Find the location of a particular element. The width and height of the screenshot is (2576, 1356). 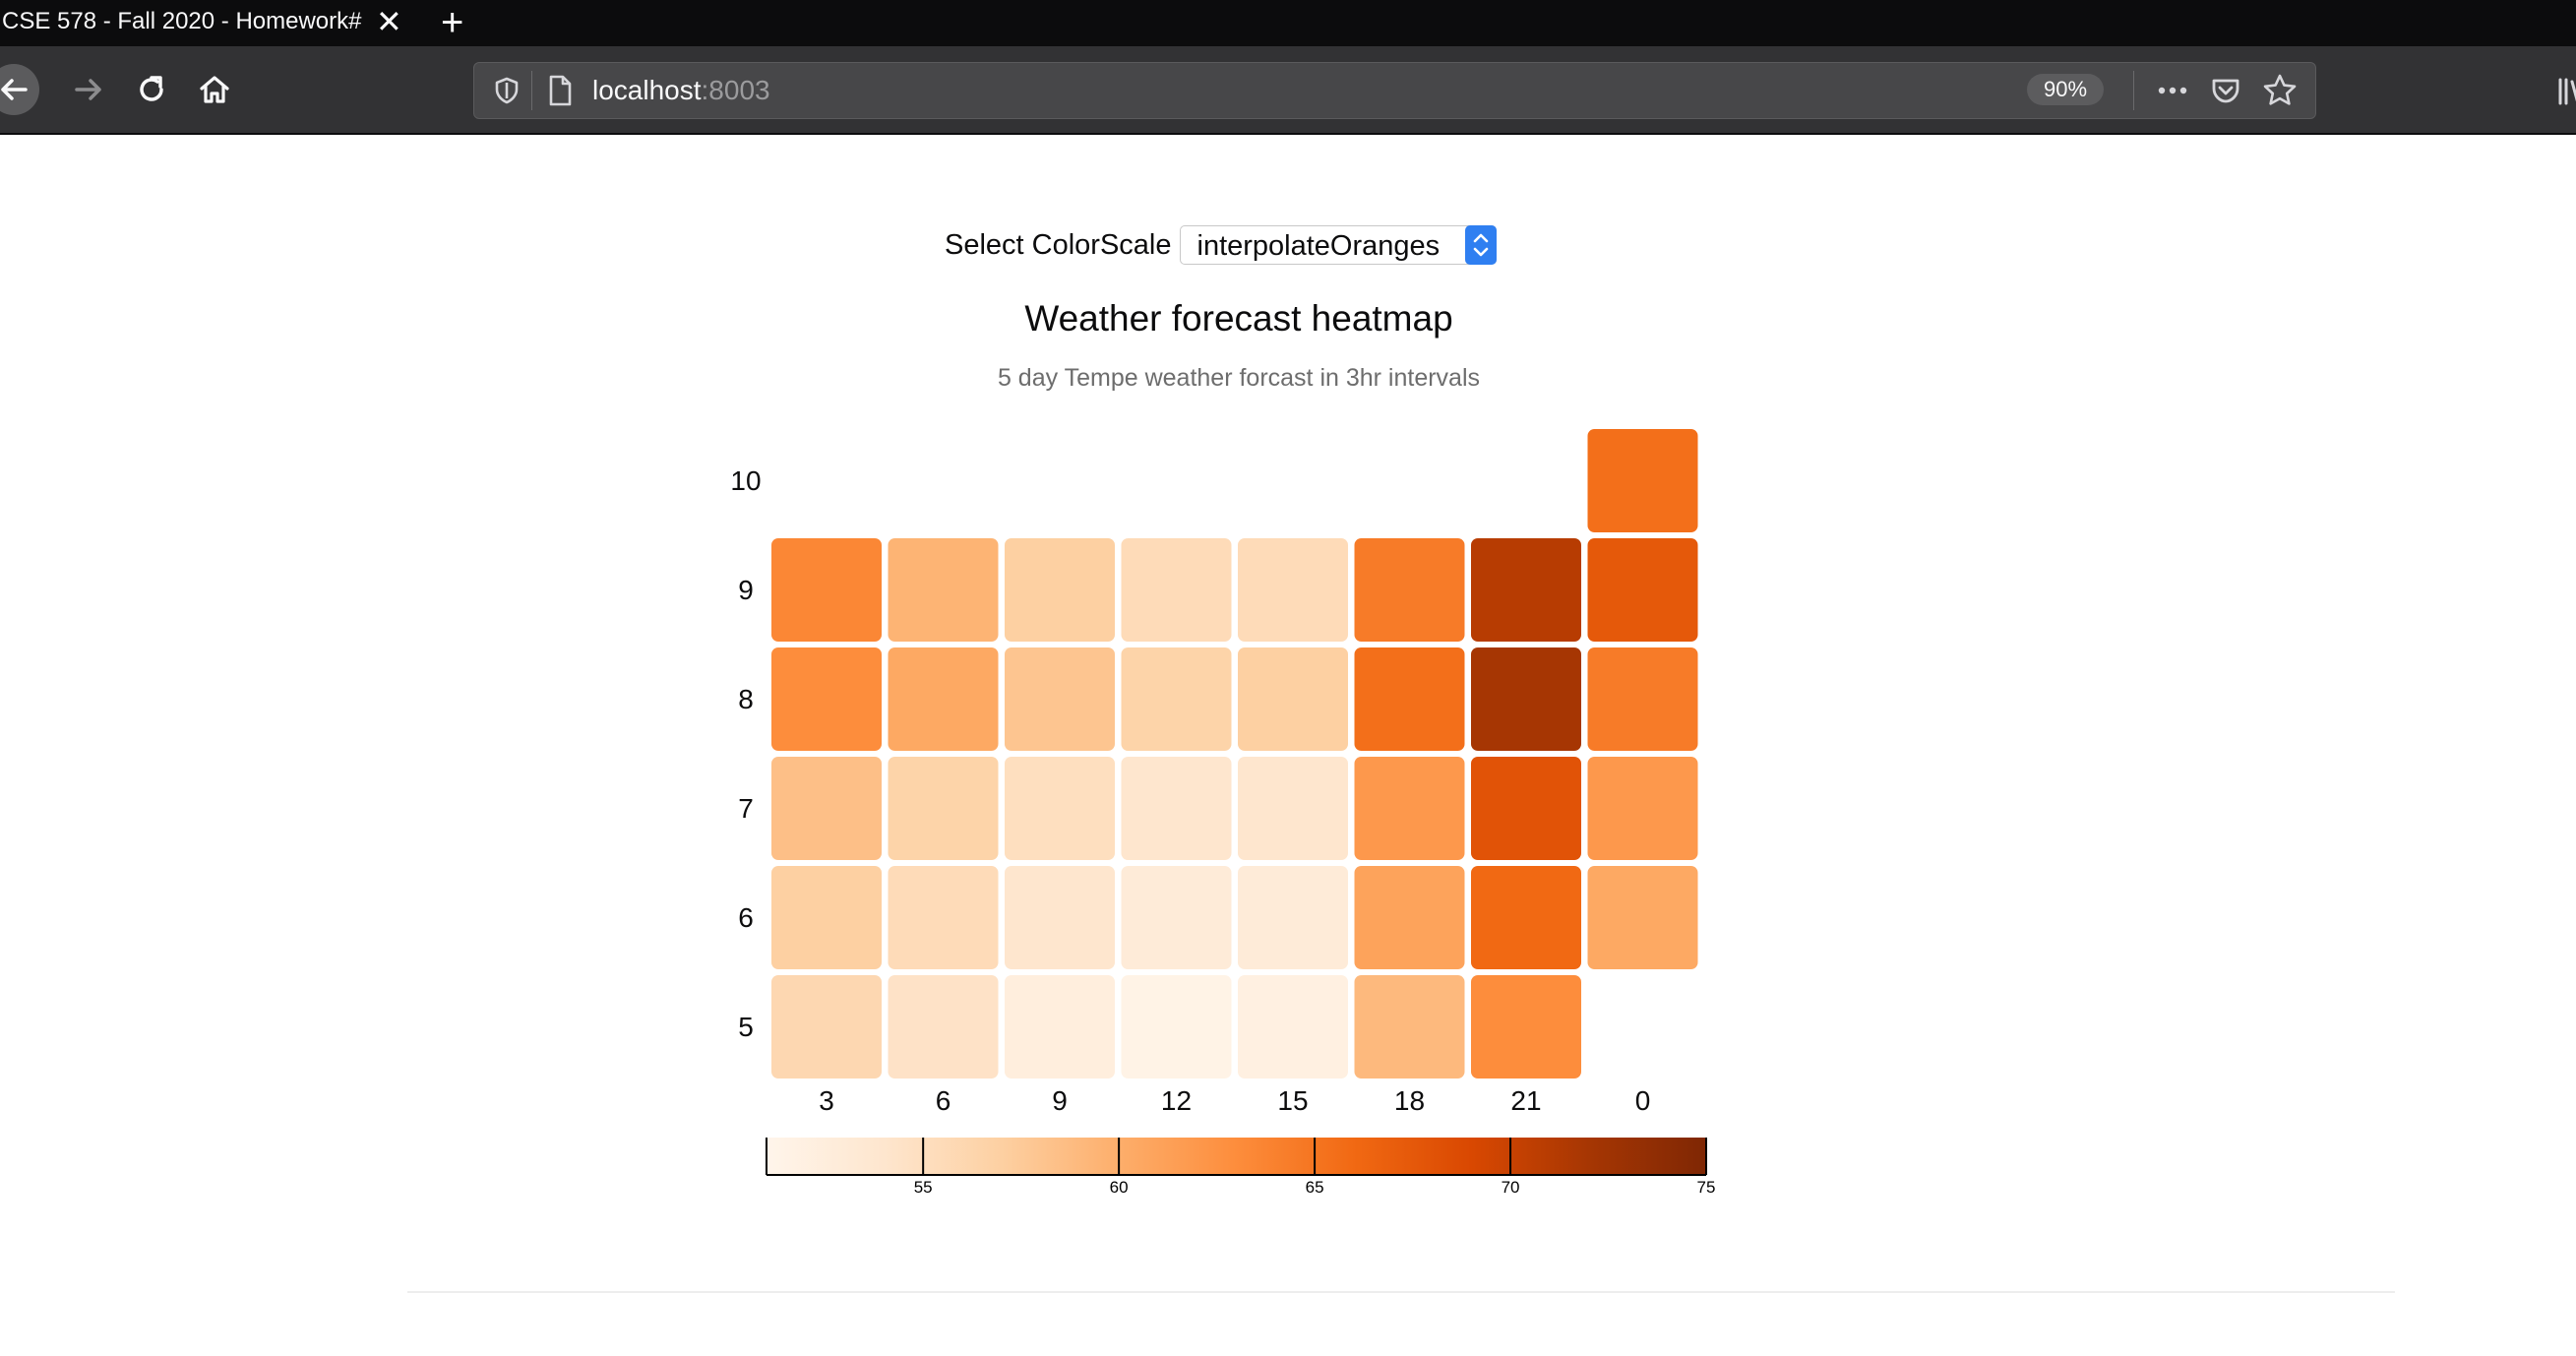

x-tick-label: 3 is located at coordinates (826, 1100).